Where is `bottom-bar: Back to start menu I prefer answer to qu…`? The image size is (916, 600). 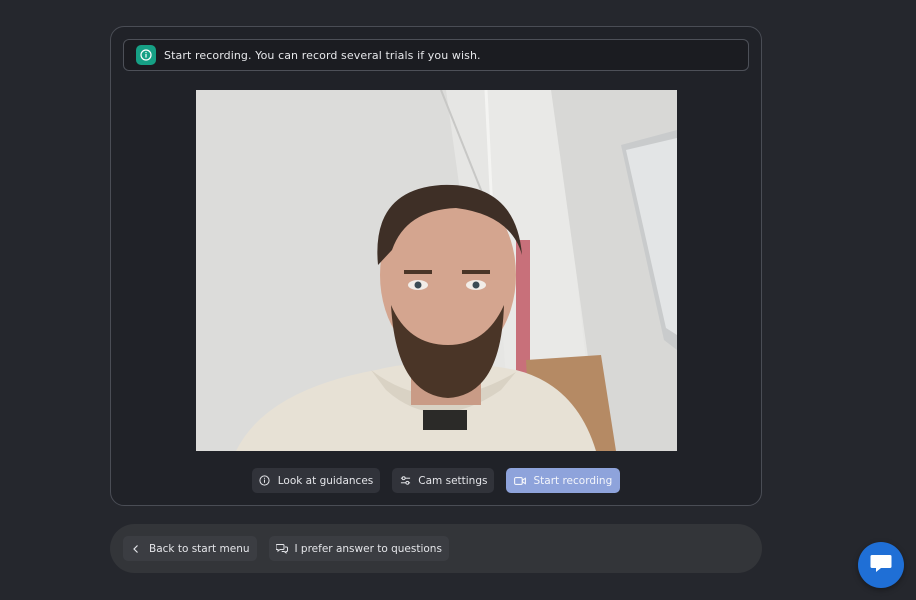
bottom-bar: Back to start menu I prefer answer to qu… is located at coordinates (436, 548).